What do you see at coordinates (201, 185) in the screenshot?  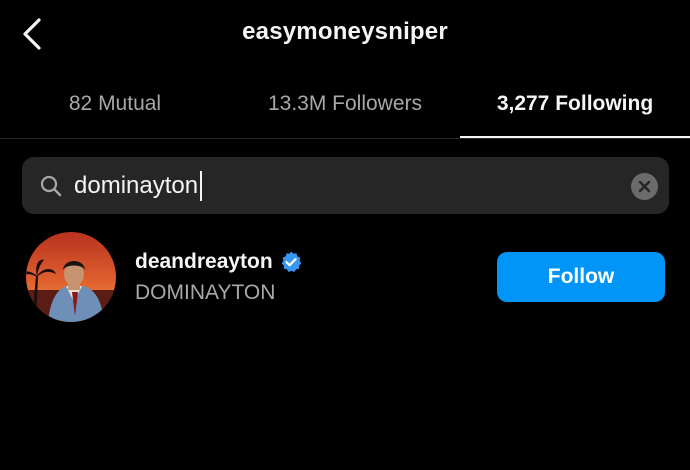 I see `text-cursor` at bounding box center [201, 185].